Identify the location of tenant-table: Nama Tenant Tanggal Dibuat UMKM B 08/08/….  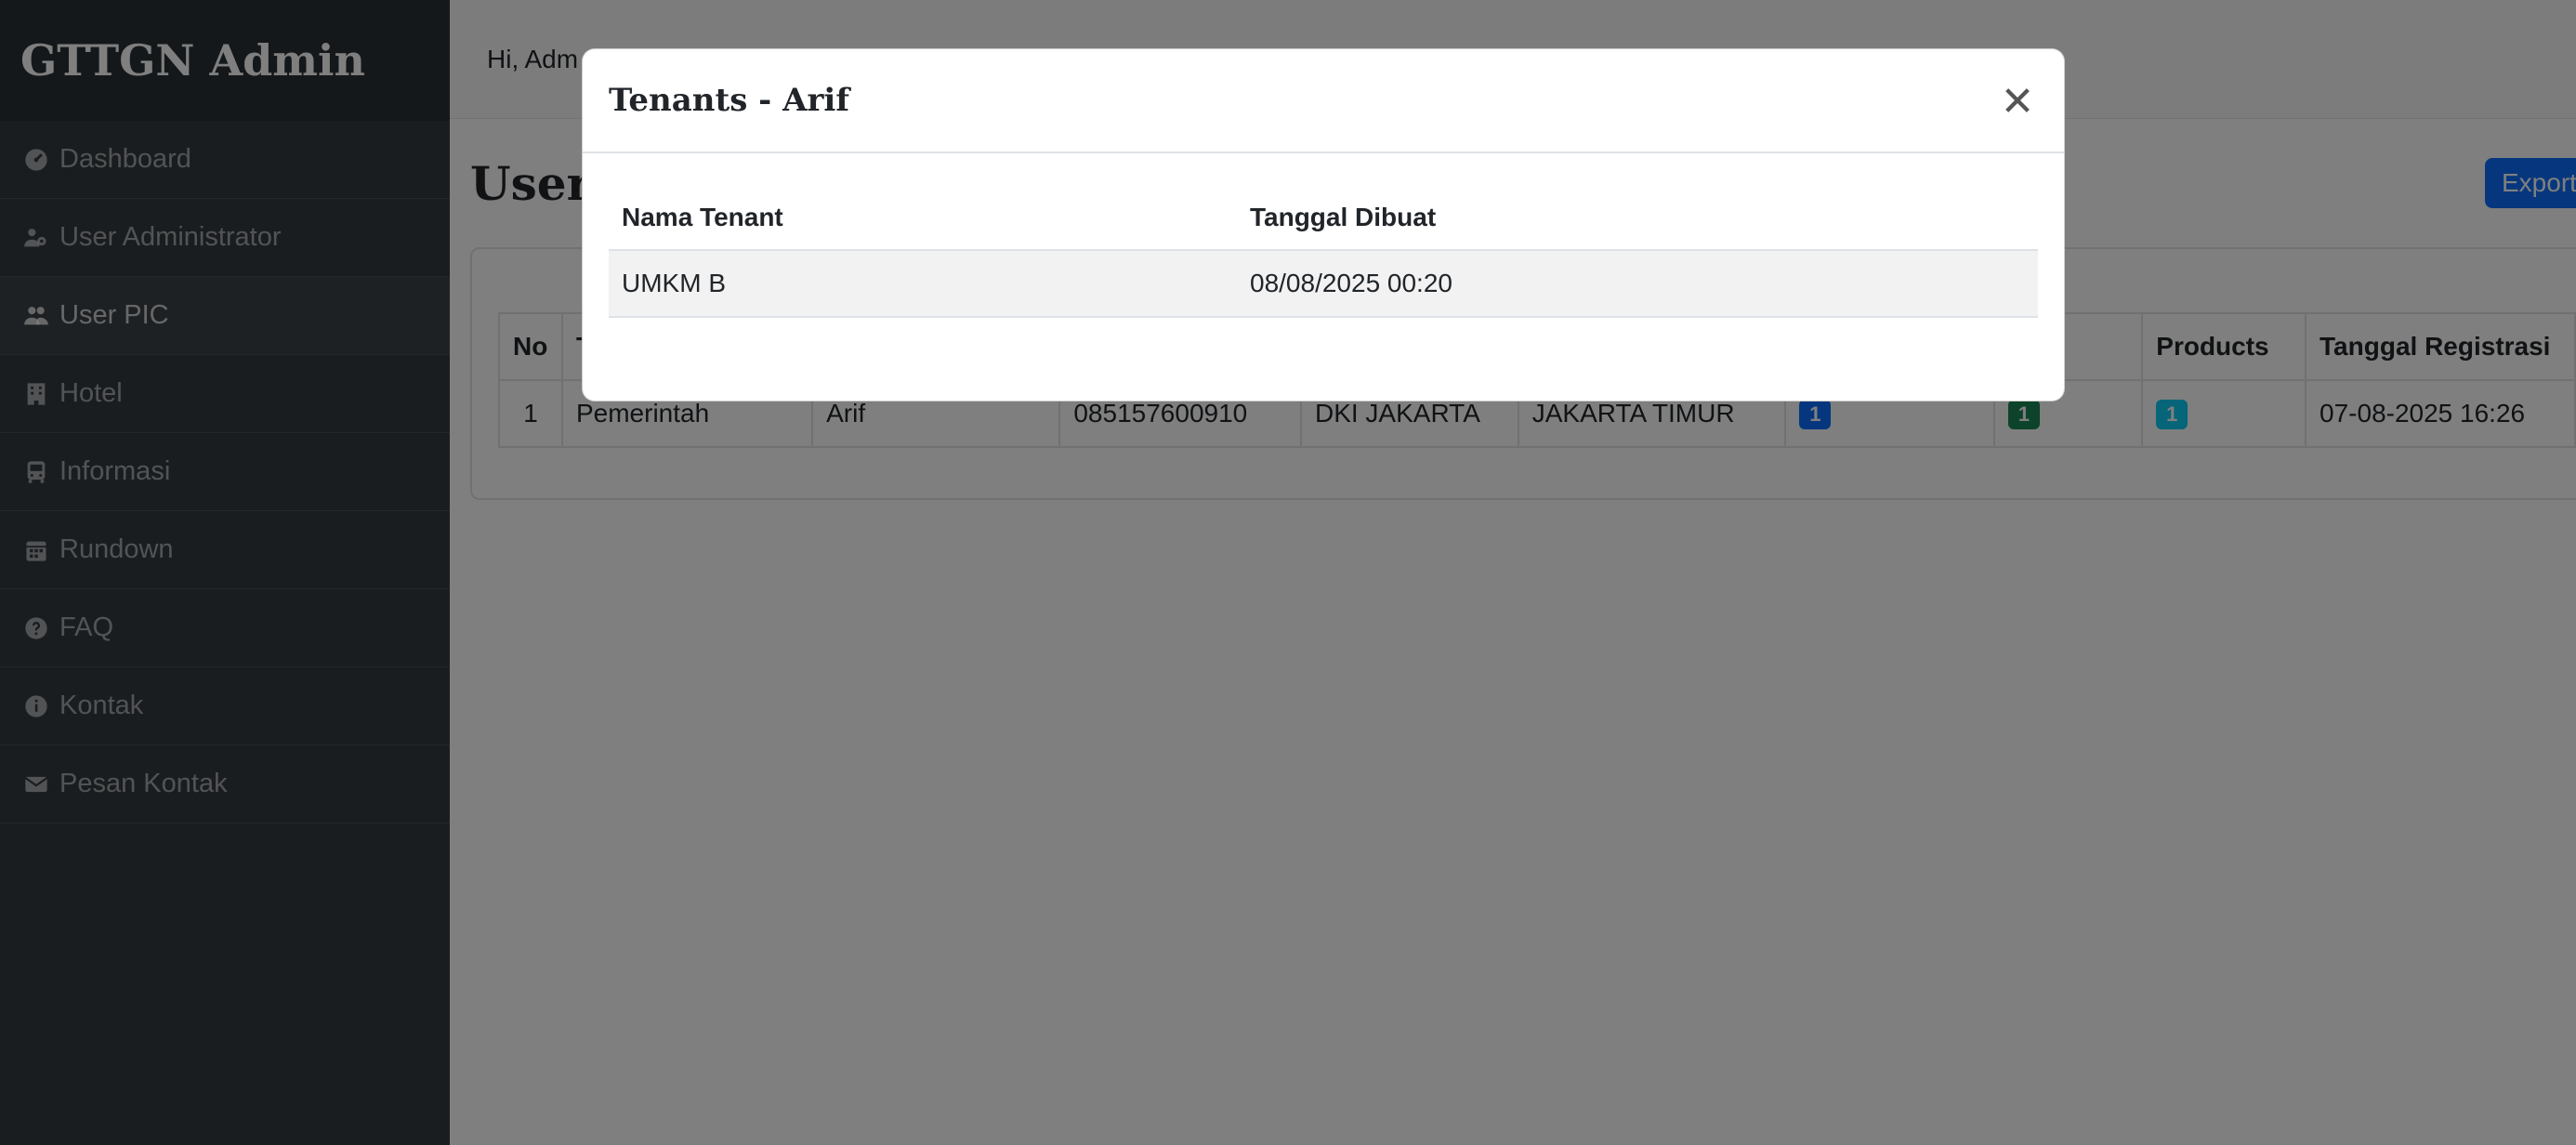
(1323, 251).